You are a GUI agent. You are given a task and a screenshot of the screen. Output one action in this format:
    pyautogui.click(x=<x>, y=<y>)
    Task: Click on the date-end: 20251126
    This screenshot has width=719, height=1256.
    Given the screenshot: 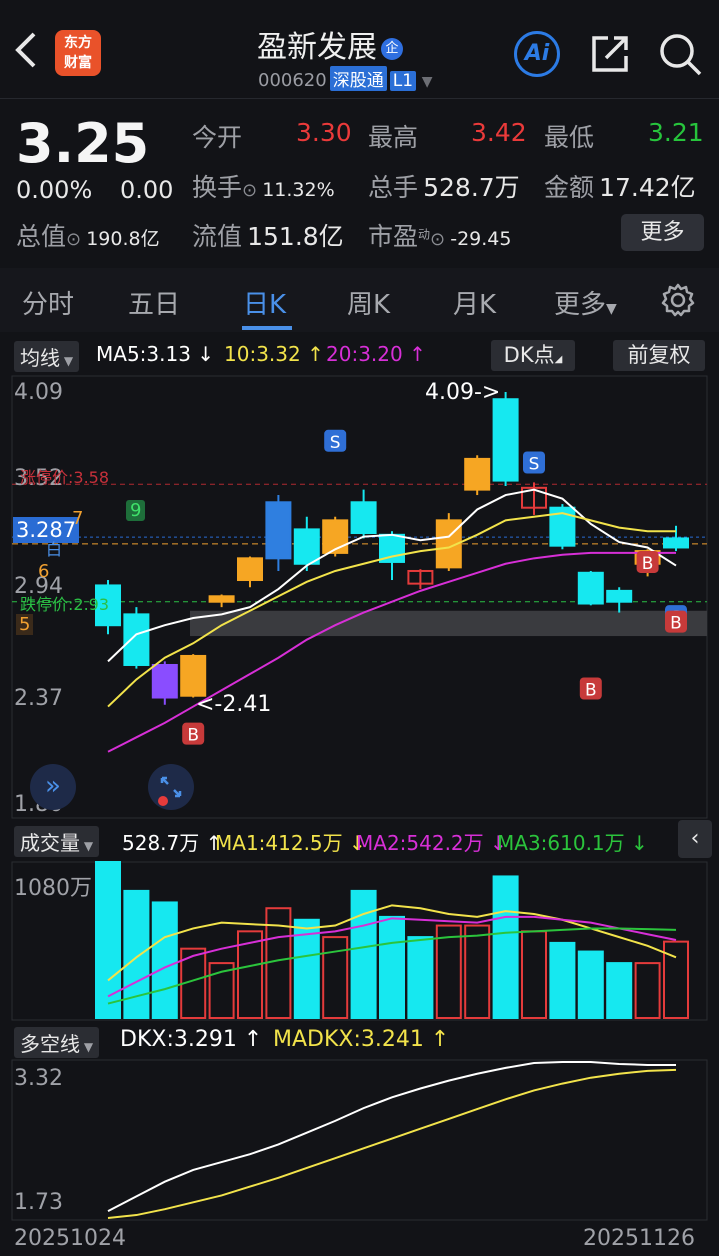 What is the action you would take?
    pyautogui.click(x=639, y=1238)
    